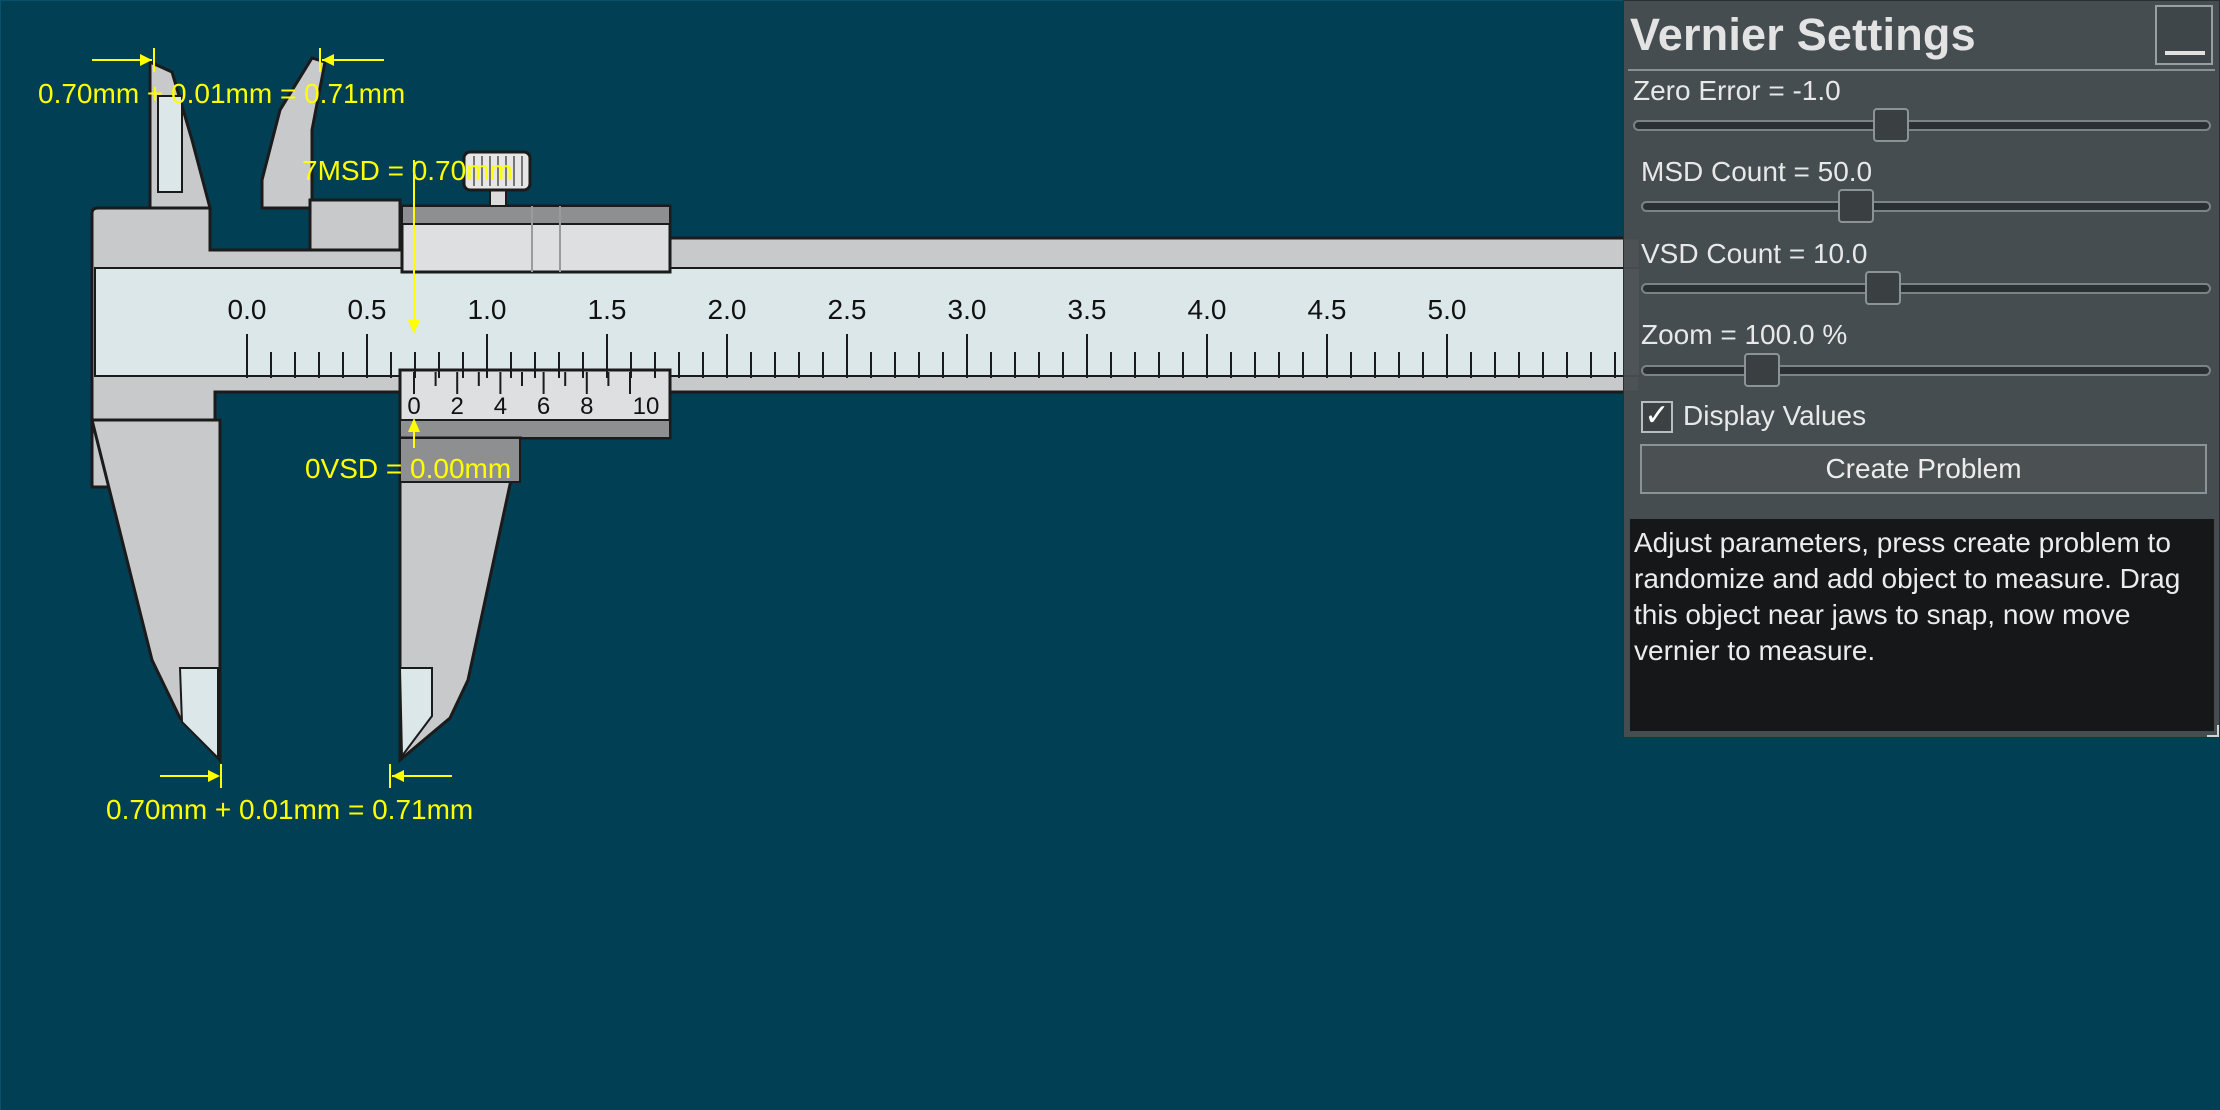 The image size is (2220, 1110). What do you see at coordinates (1856, 206) in the screenshot?
I see `msd-count-slider-thumb` at bounding box center [1856, 206].